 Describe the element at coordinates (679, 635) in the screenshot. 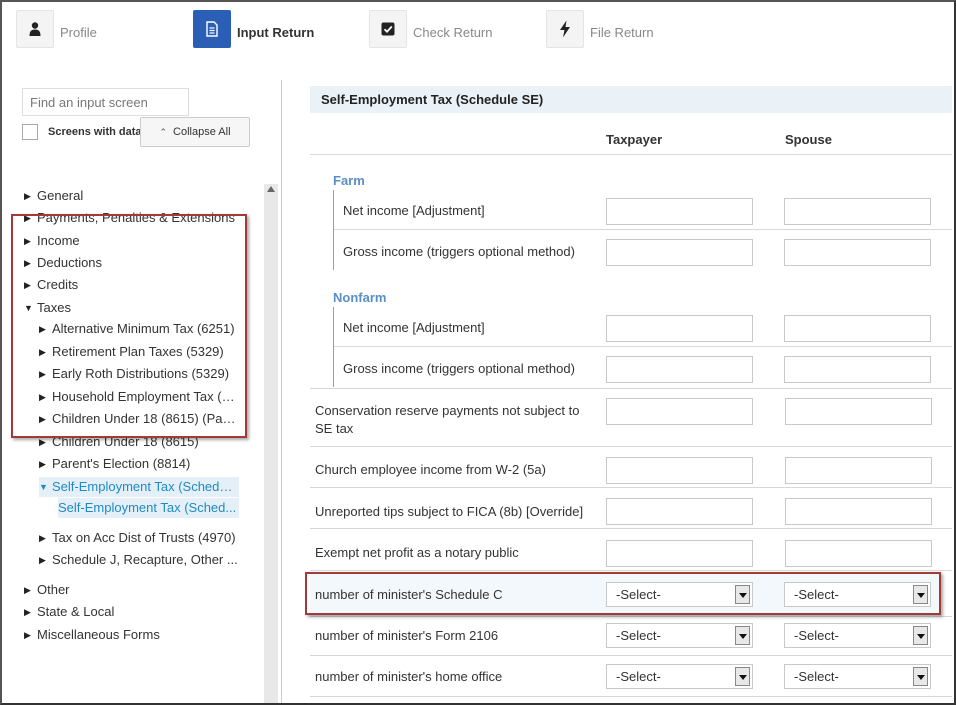

I see `minister-form-2106-taxpayer-select: -Select-` at that location.